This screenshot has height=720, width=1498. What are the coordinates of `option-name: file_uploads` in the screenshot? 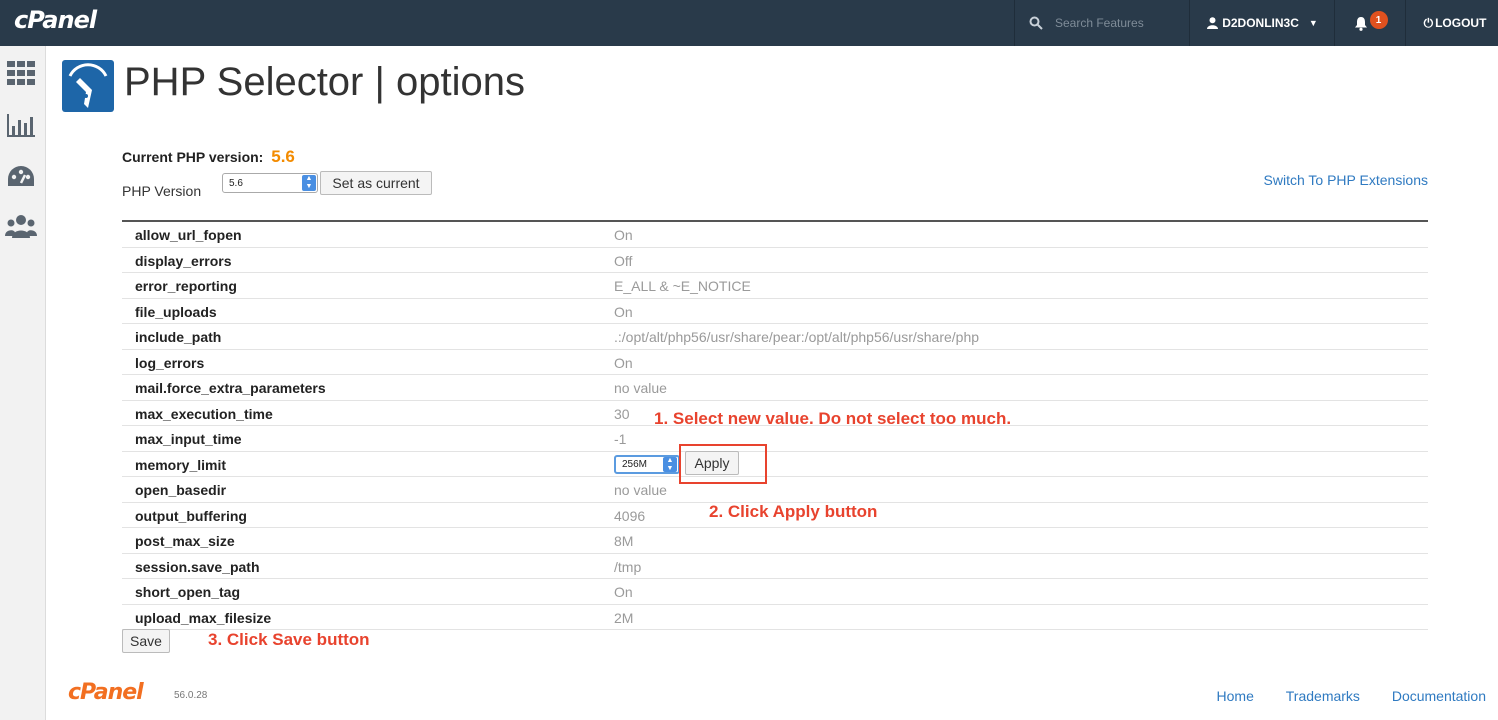 It's located at (176, 311).